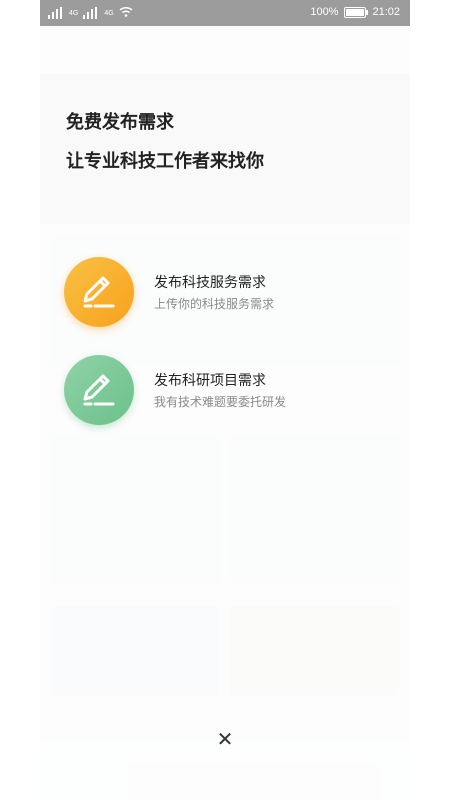 The height and width of the screenshot is (800, 450). Describe the element at coordinates (220, 402) in the screenshot. I see `option-subtitle: 我有技术难题要委托研发` at that location.